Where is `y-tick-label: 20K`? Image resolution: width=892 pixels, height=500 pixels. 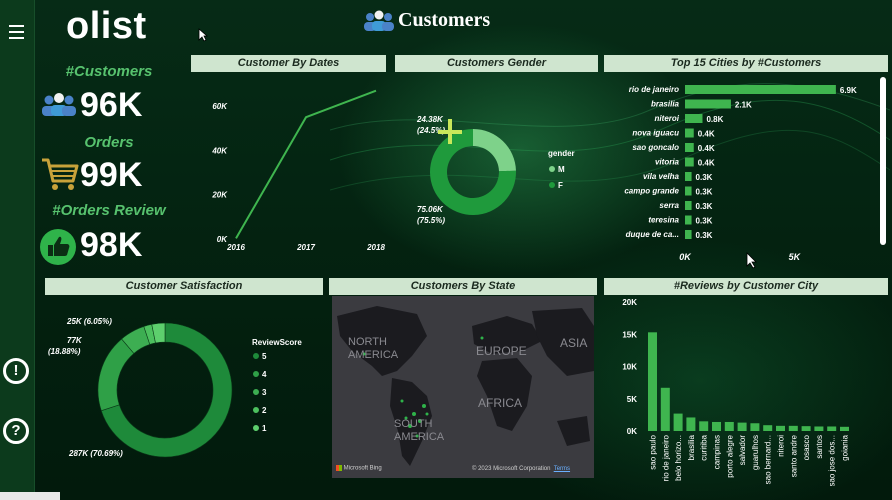
y-tick-label: 20K is located at coordinates (629, 302).